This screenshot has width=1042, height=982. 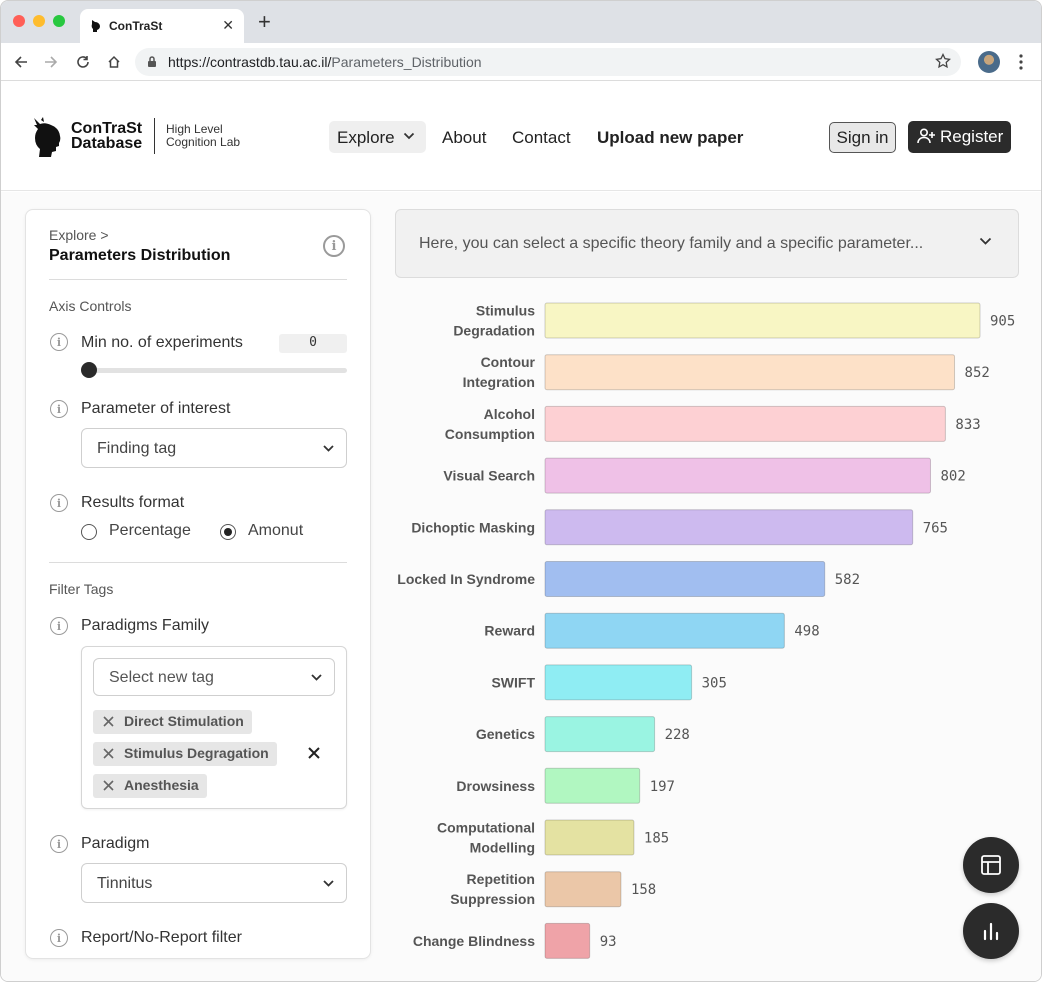 I want to click on head-favicon-icon, so click(x=95, y=26).